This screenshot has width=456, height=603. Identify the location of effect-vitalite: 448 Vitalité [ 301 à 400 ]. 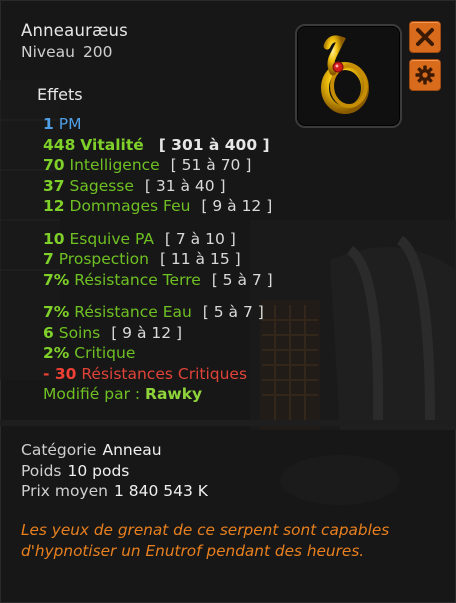
(175, 145).